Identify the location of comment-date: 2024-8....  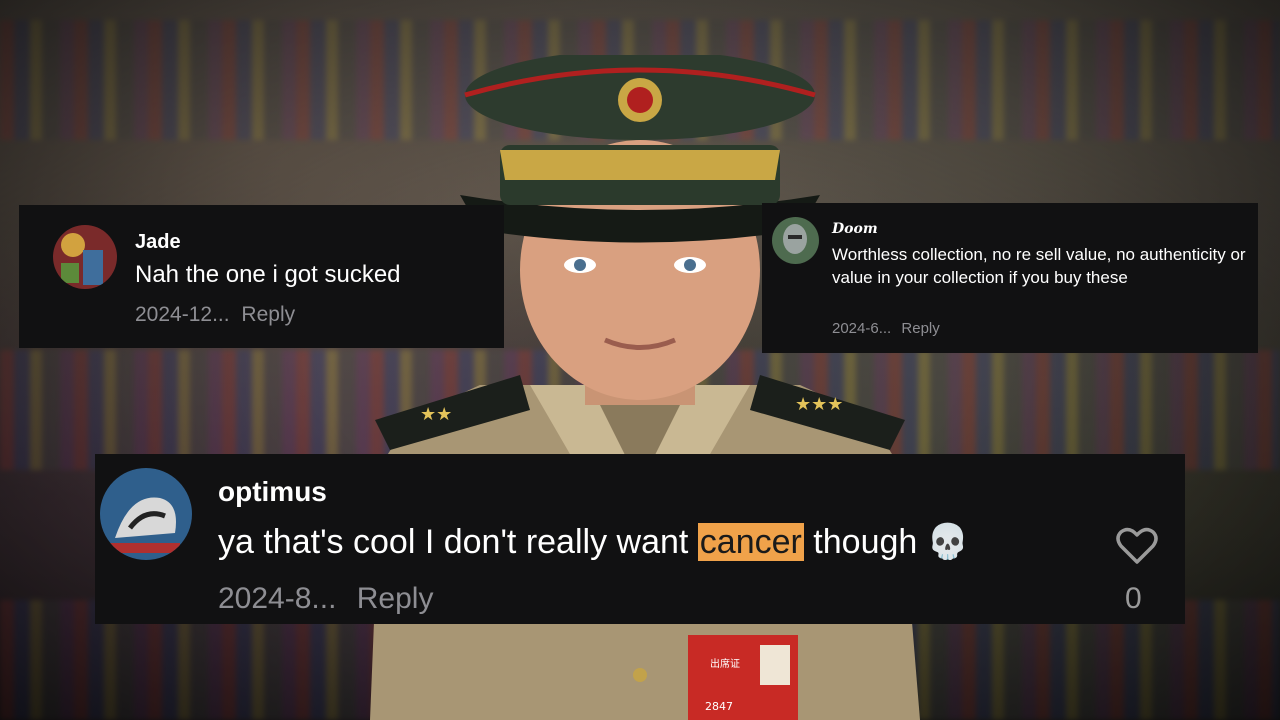
(277, 598).